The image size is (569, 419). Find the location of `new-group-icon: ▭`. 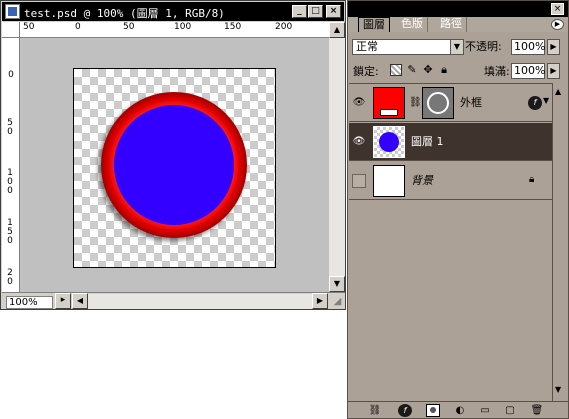

new-group-icon: ▭ is located at coordinates (485, 410).